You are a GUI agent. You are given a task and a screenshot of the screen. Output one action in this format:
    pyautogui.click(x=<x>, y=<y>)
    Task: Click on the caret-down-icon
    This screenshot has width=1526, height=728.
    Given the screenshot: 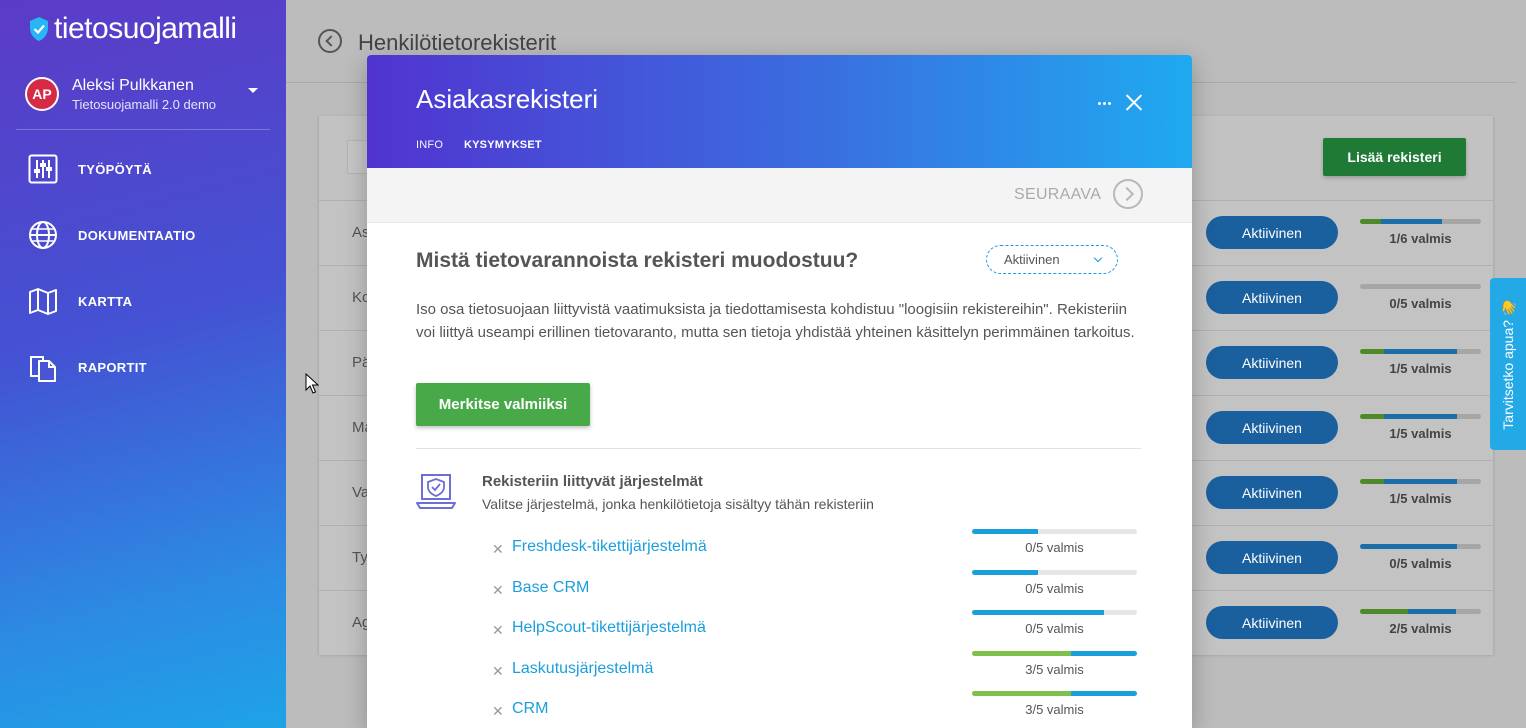 What is the action you would take?
    pyautogui.click(x=253, y=90)
    